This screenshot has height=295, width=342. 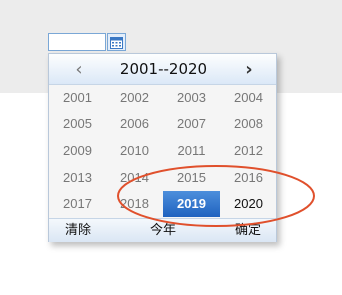 I want to click on year-cell-2018: 2018, so click(x=134, y=204).